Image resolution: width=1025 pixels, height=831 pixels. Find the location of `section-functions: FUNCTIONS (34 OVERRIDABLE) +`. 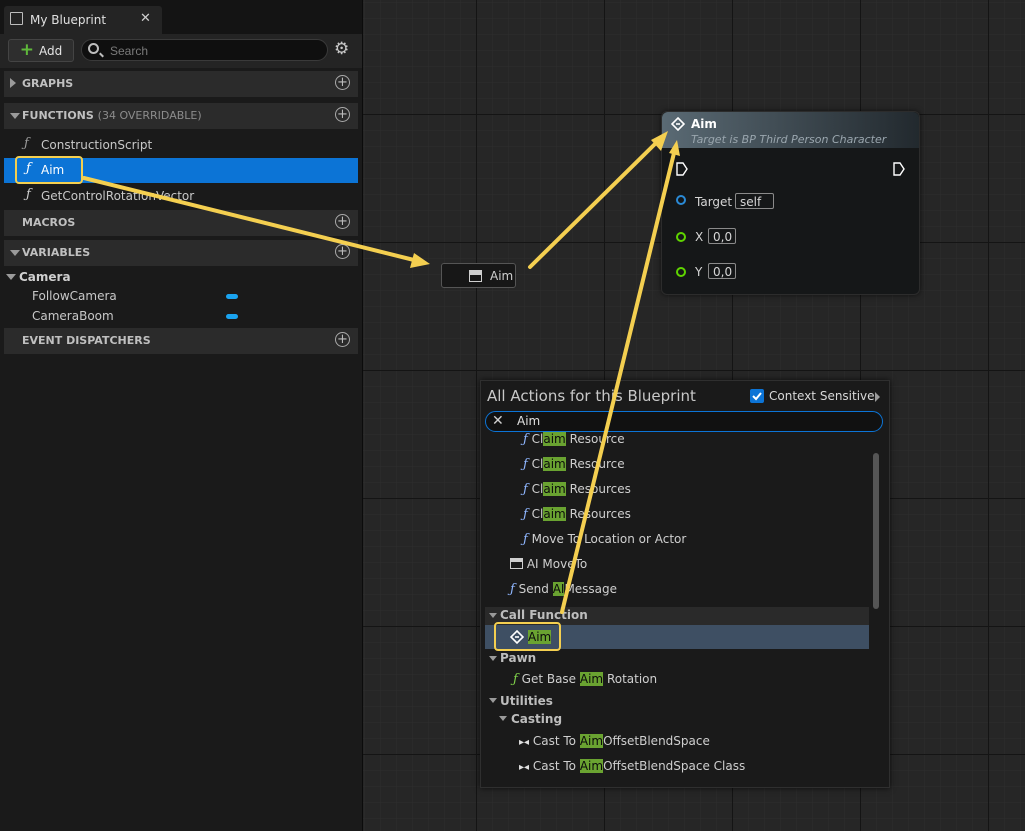

section-functions: FUNCTIONS (34 OVERRIDABLE) + is located at coordinates (181, 116).